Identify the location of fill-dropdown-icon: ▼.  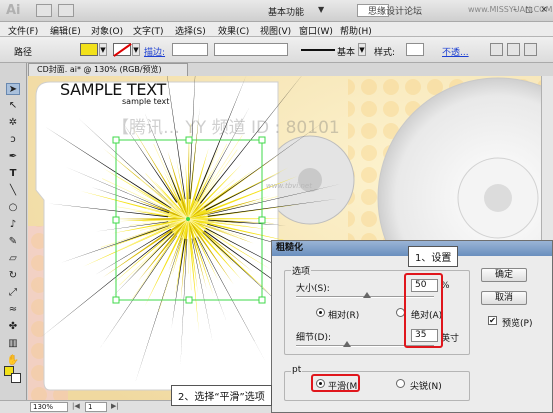
(103, 49).